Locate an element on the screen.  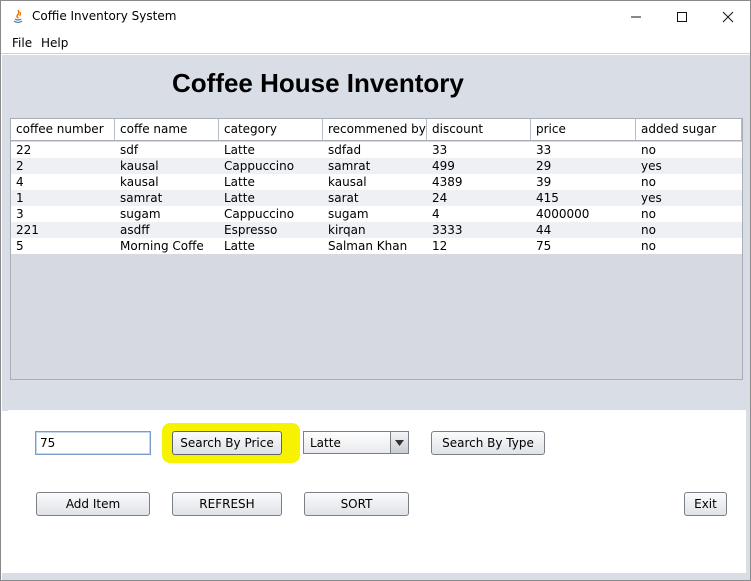
cell-price: 29 is located at coordinates (544, 166).